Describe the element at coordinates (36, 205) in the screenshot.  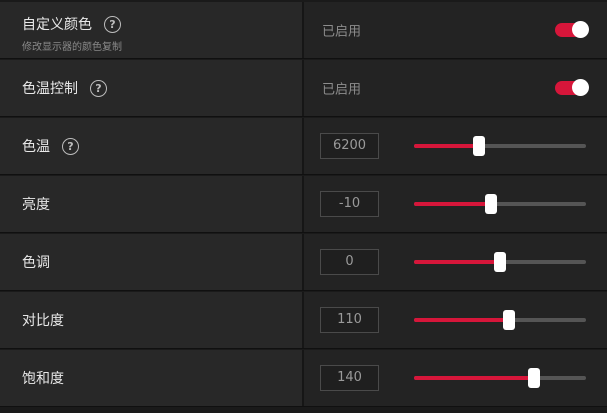
I see `brightness-label: 亮度` at that location.